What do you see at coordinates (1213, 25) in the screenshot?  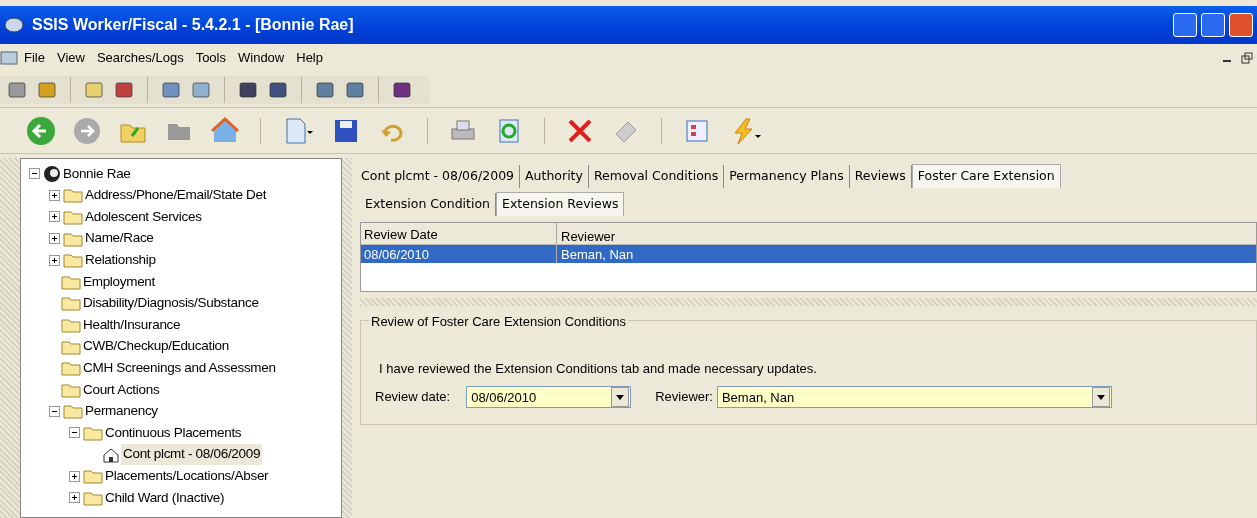 I see `maximize-button` at bounding box center [1213, 25].